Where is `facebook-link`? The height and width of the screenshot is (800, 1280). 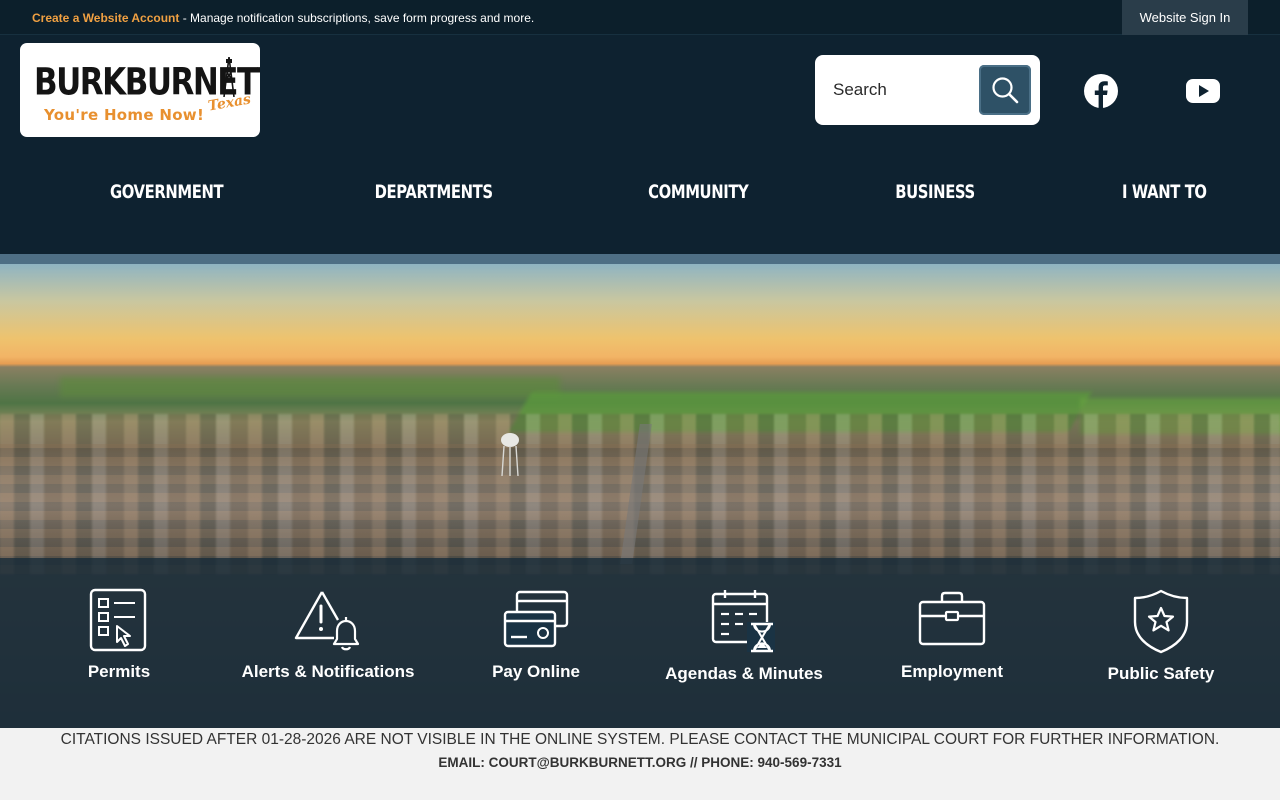
facebook-link is located at coordinates (1101, 91).